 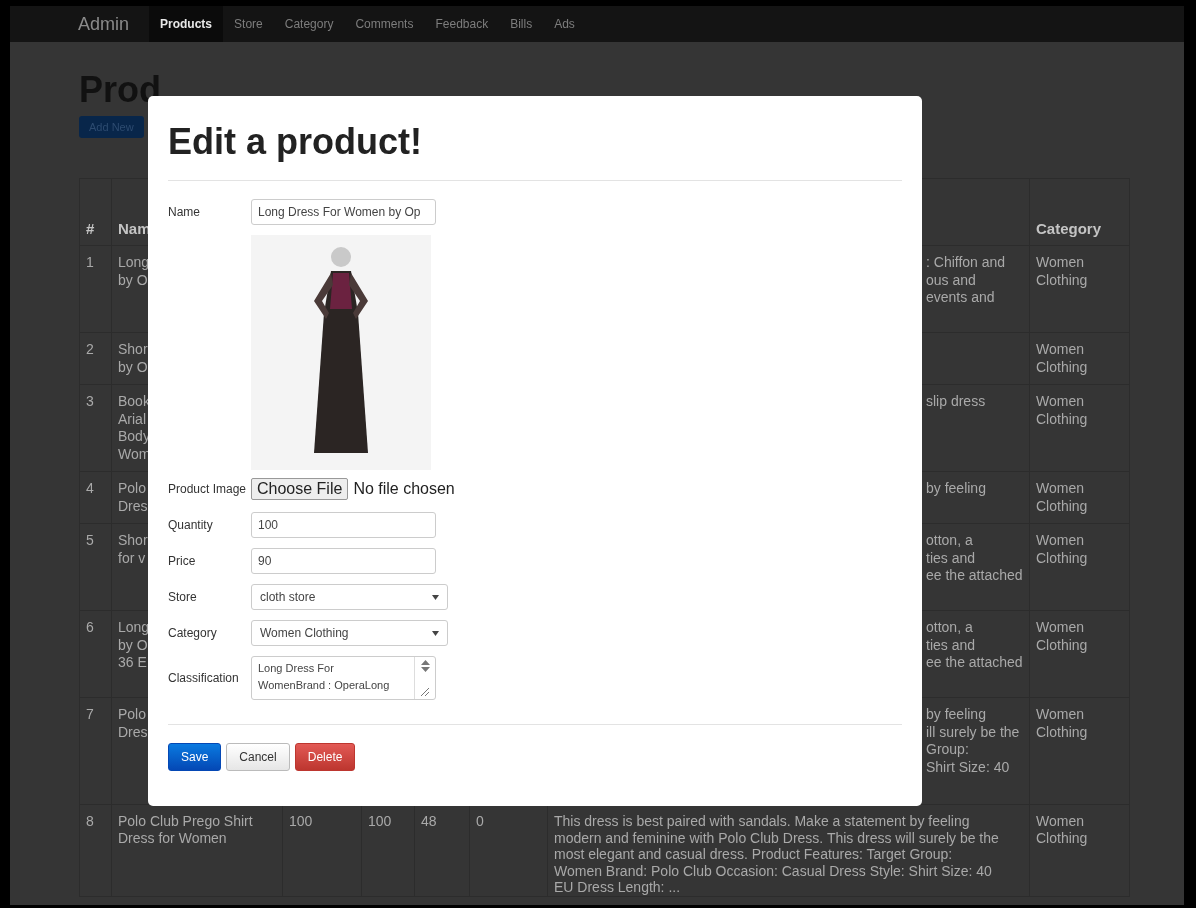 What do you see at coordinates (90, 821) in the screenshot?
I see `table-cell: 8` at bounding box center [90, 821].